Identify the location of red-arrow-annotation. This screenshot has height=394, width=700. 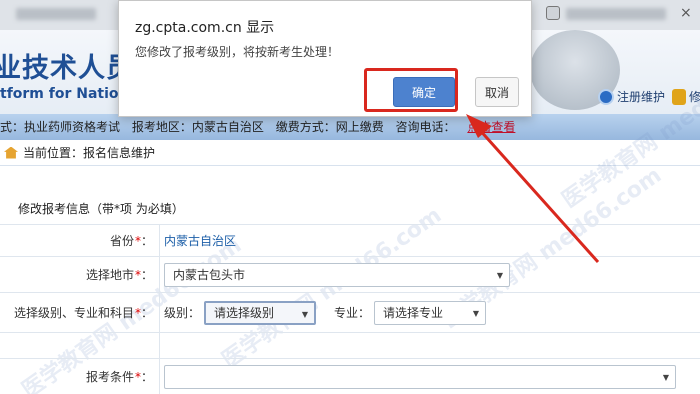
(533, 189).